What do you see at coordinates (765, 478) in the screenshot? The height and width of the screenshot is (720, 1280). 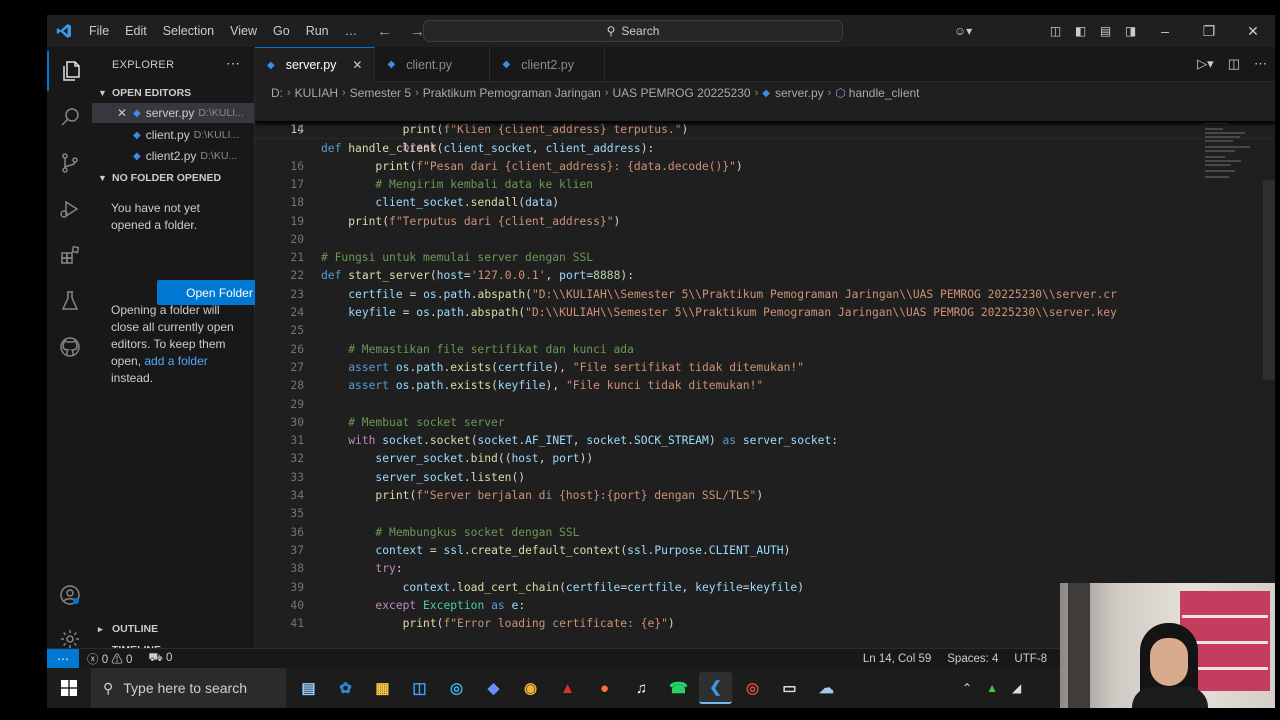 I see `code-line: 33 server_socket.listen()` at bounding box center [765, 478].